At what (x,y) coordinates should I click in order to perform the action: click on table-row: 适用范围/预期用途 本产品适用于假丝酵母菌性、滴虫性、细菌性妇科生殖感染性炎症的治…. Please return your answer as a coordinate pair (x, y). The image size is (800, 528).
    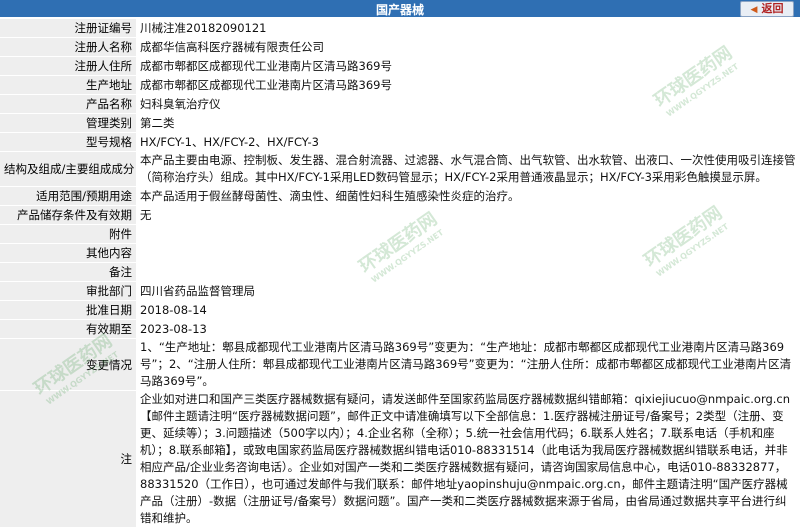
    Looking at the image, I should click on (400, 196).